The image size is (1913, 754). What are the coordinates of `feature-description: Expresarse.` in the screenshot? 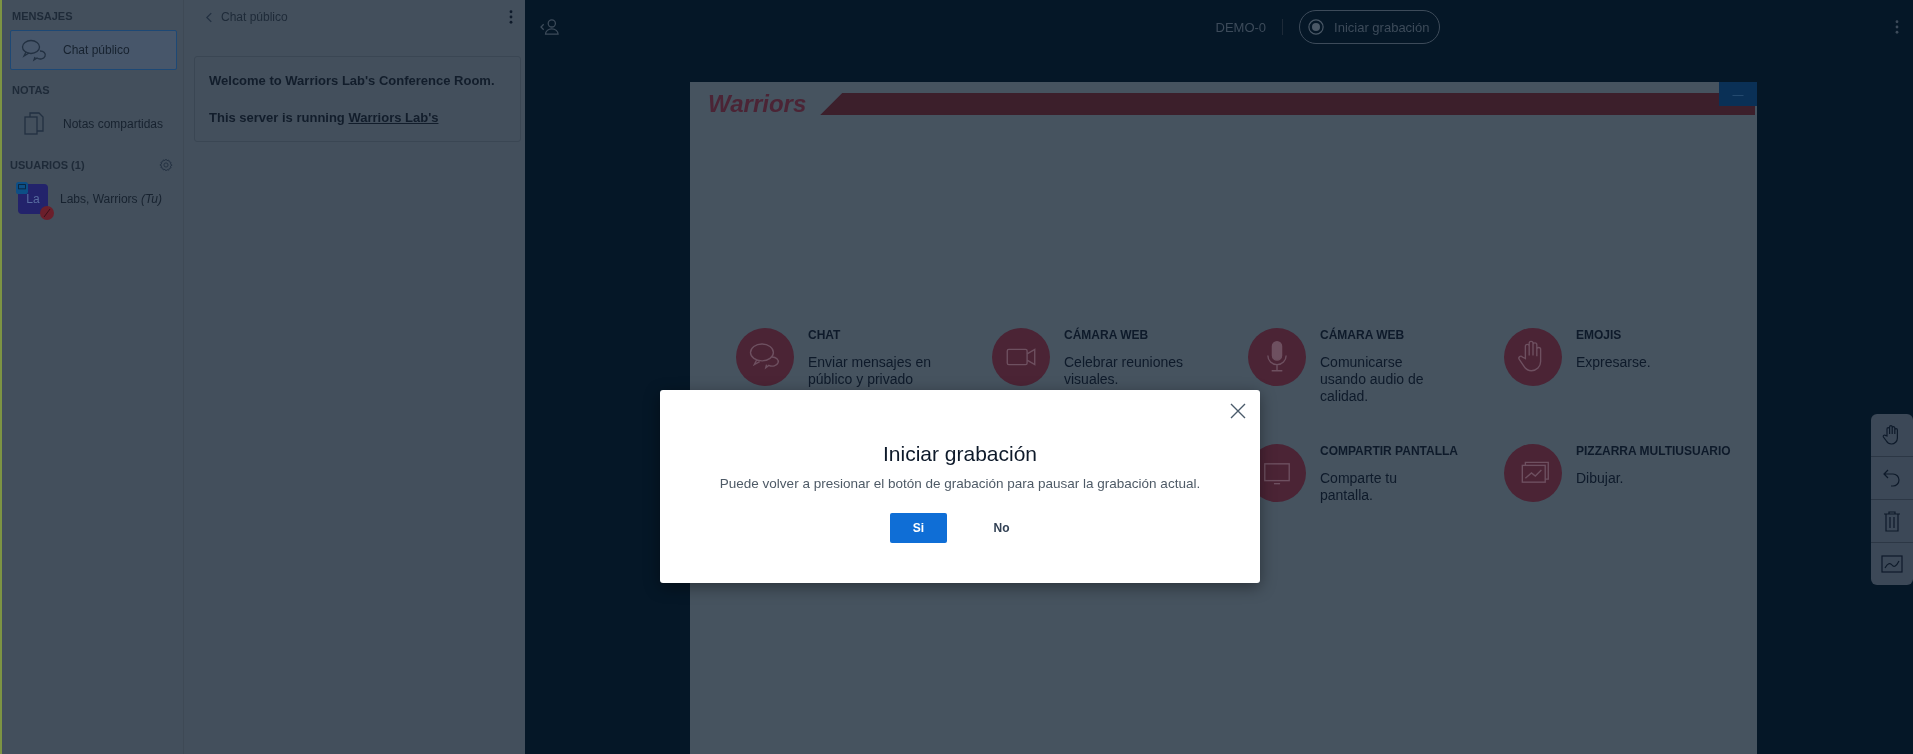 It's located at (1614, 362).